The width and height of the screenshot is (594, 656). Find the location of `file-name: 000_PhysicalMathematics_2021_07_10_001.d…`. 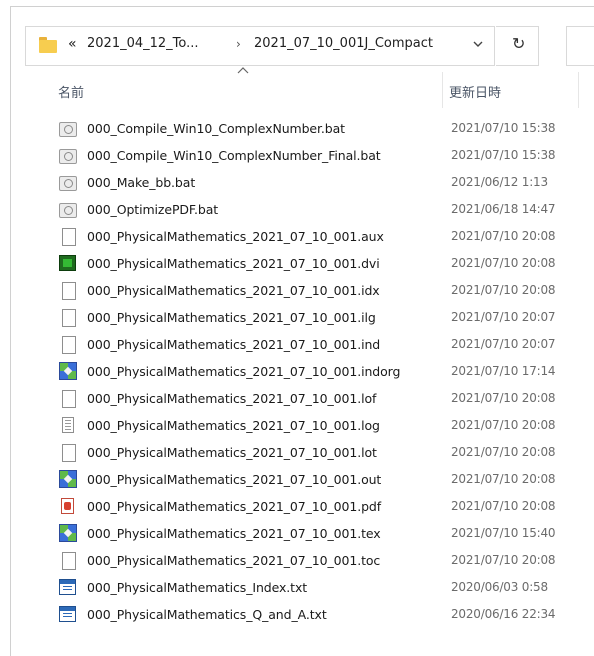

file-name: 000_PhysicalMathematics_2021_07_10_001.d… is located at coordinates (233, 263).